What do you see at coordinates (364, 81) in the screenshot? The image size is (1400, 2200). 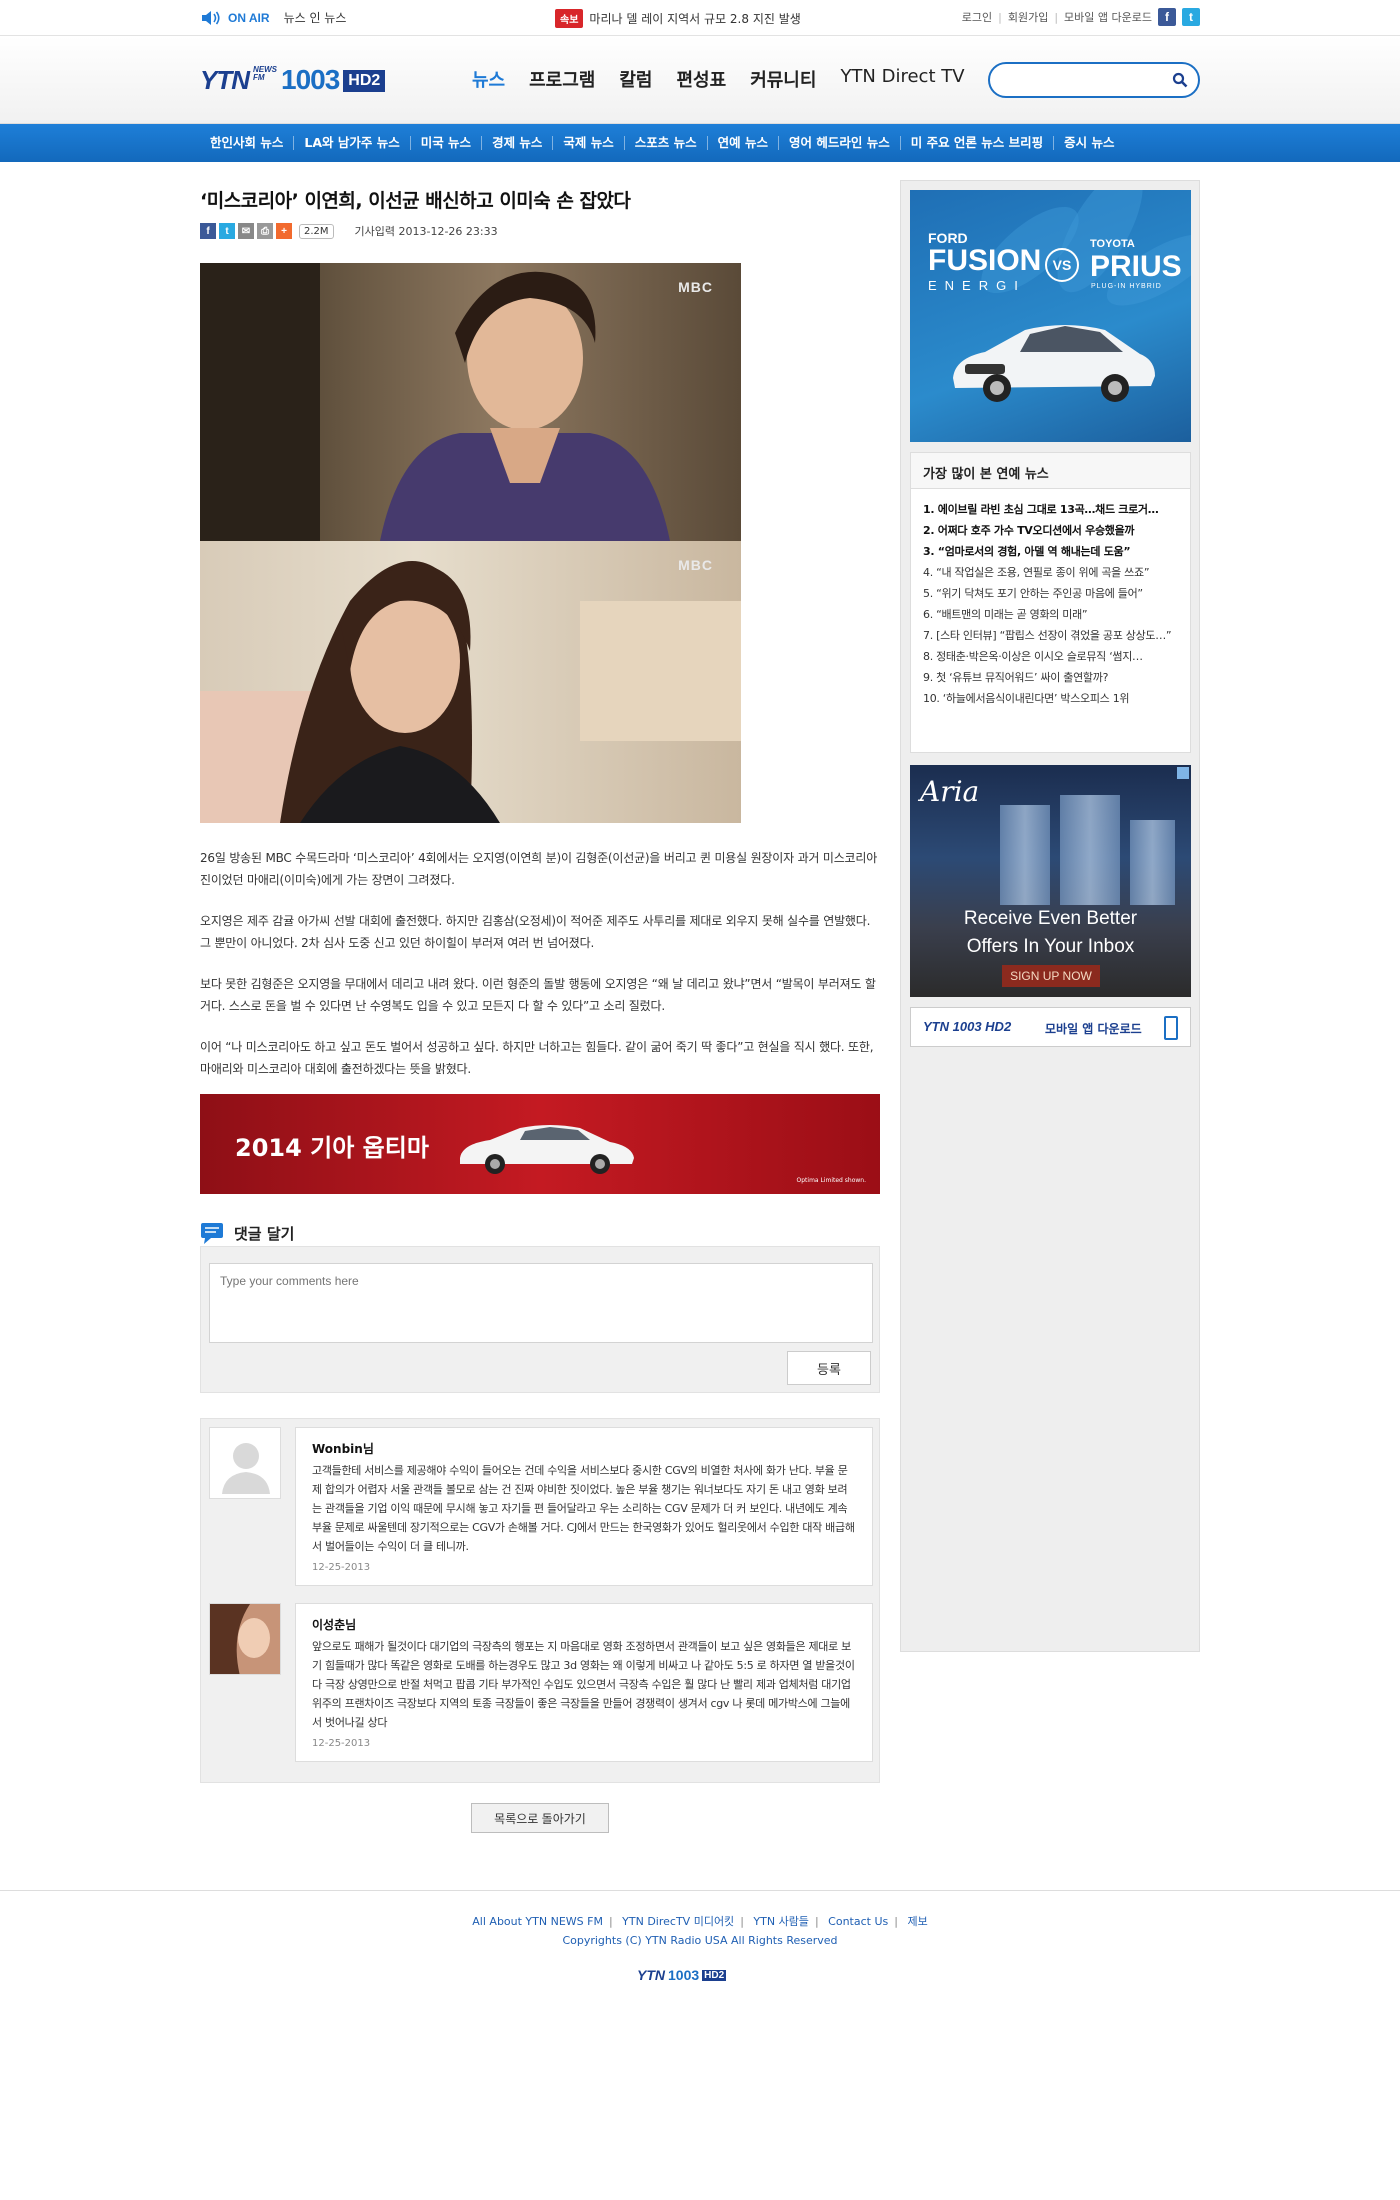 I see `logo-hd2: HD2` at bounding box center [364, 81].